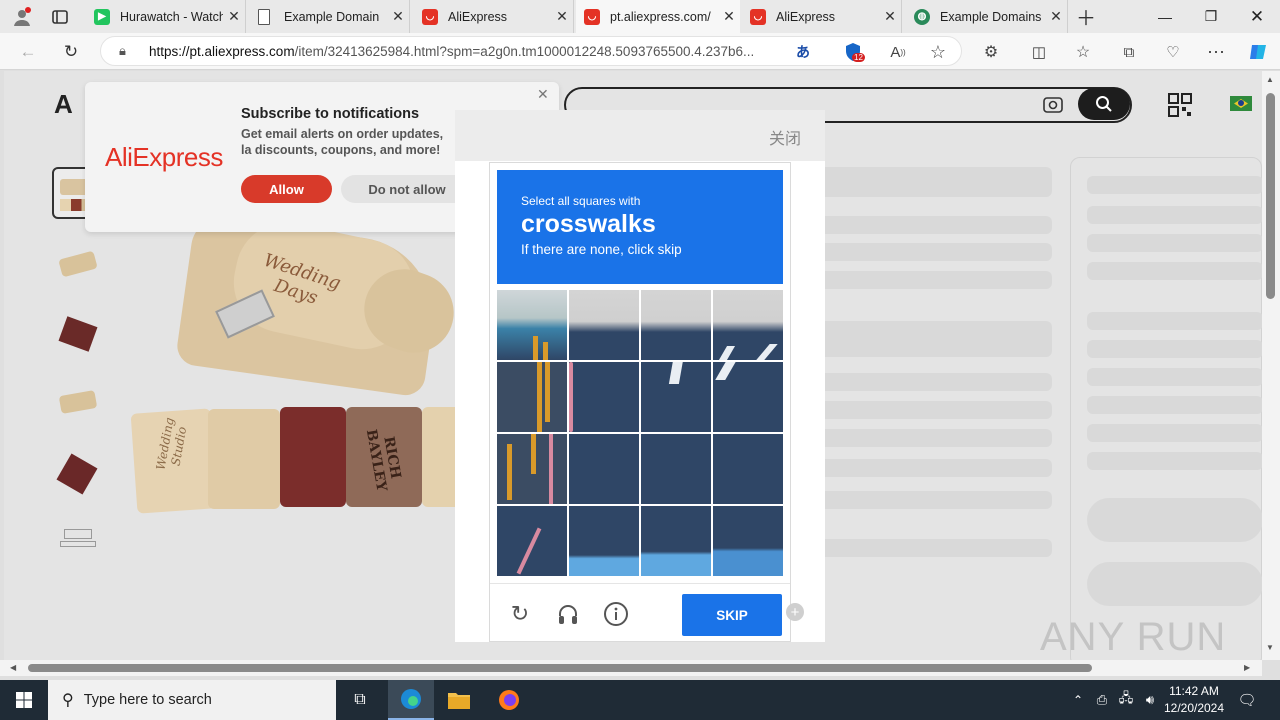  I want to click on vertical-scroll-thumb, so click(1270, 196).